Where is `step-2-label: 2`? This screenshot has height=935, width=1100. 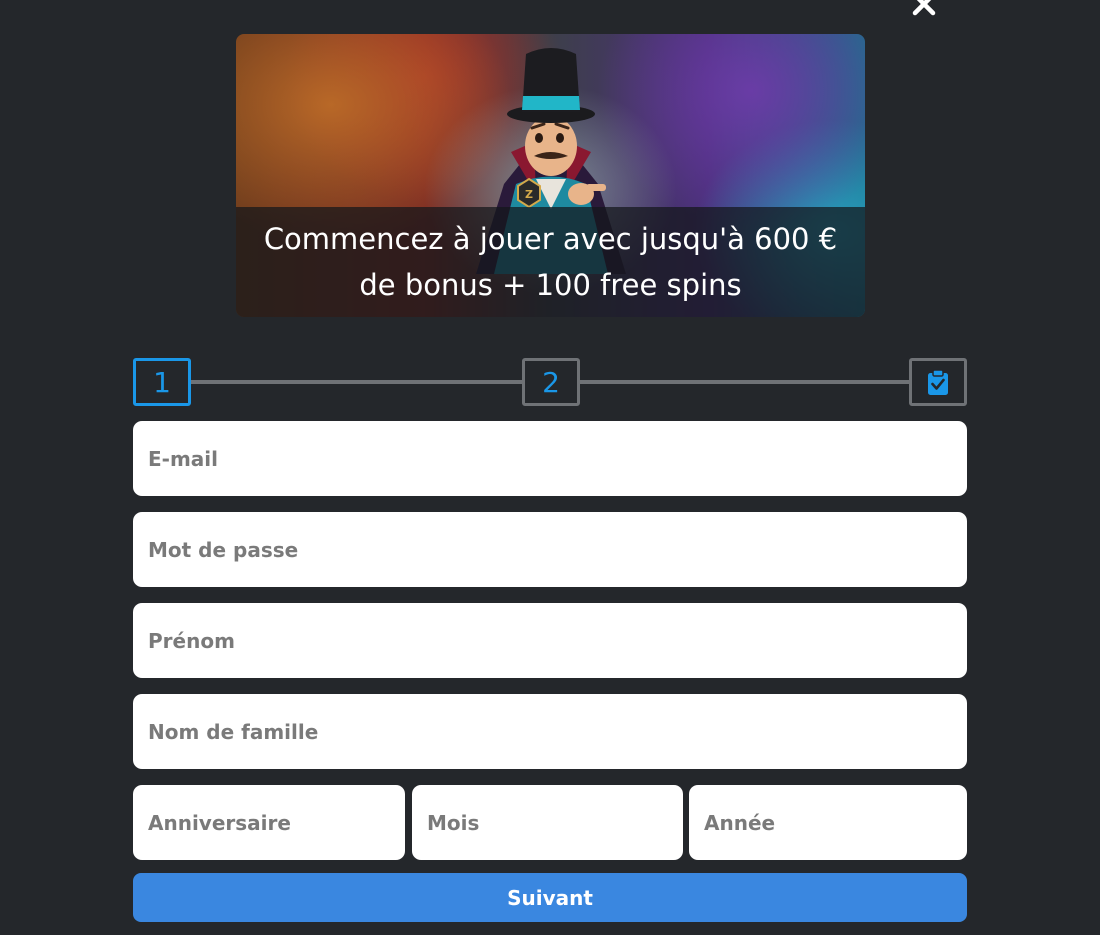 step-2-label: 2 is located at coordinates (551, 382).